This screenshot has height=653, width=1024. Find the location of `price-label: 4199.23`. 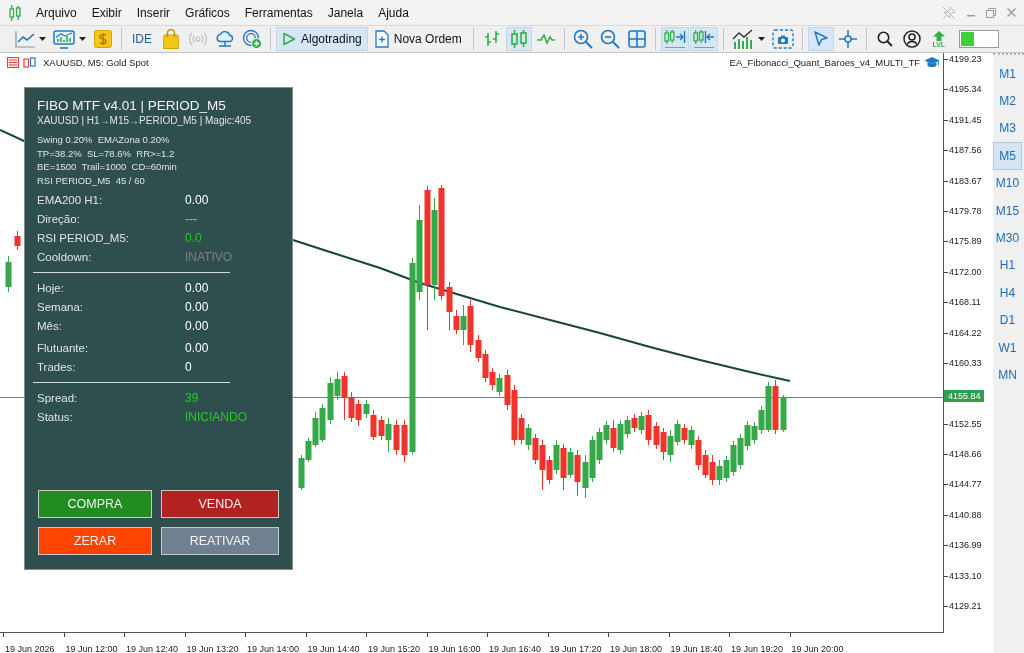

price-label: 4199.23 is located at coordinates (965, 59).